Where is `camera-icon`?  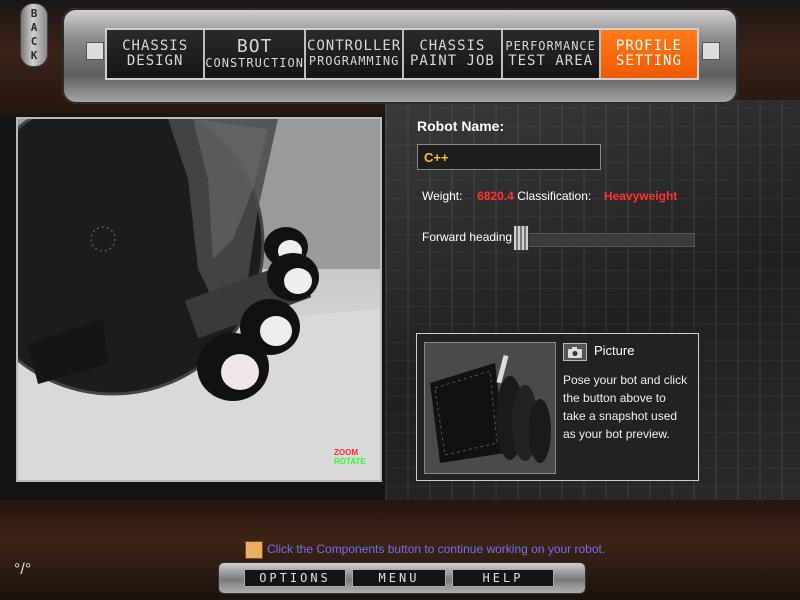 camera-icon is located at coordinates (575, 352).